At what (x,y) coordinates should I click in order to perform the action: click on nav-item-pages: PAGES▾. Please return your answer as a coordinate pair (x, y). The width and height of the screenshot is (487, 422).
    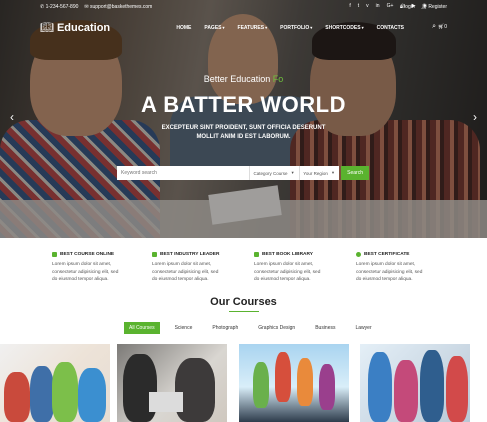
    Looking at the image, I should click on (214, 28).